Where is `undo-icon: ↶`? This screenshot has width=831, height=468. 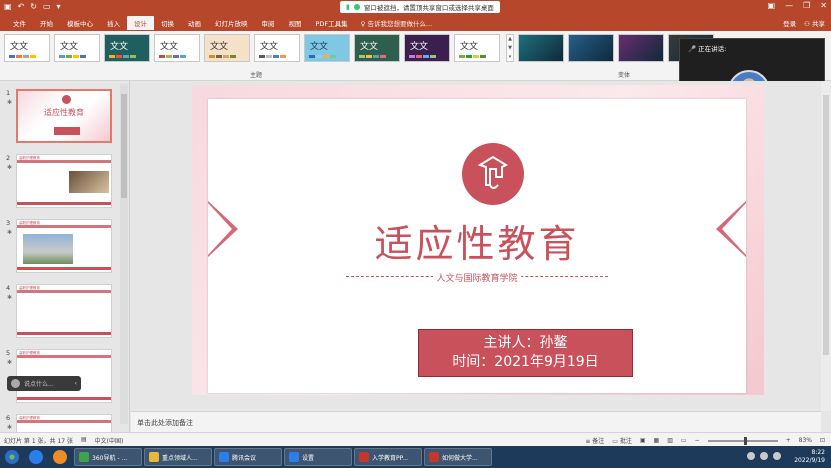 undo-icon: ↶ is located at coordinates (21, 6).